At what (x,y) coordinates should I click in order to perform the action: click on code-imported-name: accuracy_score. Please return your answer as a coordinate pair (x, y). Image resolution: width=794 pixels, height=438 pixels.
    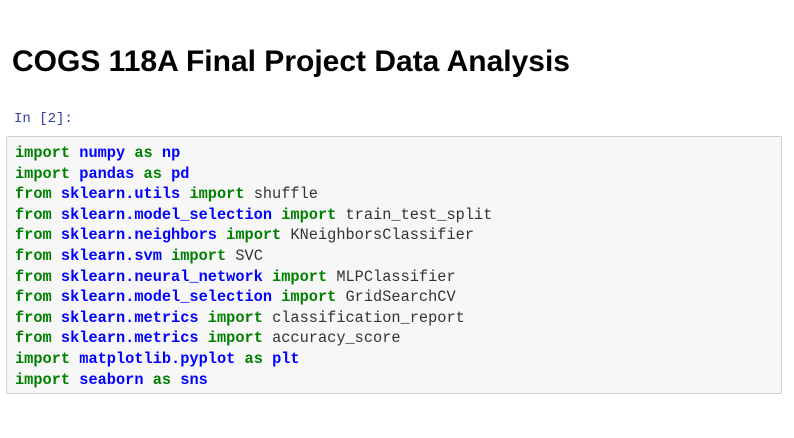
    Looking at the image, I should click on (336, 338).